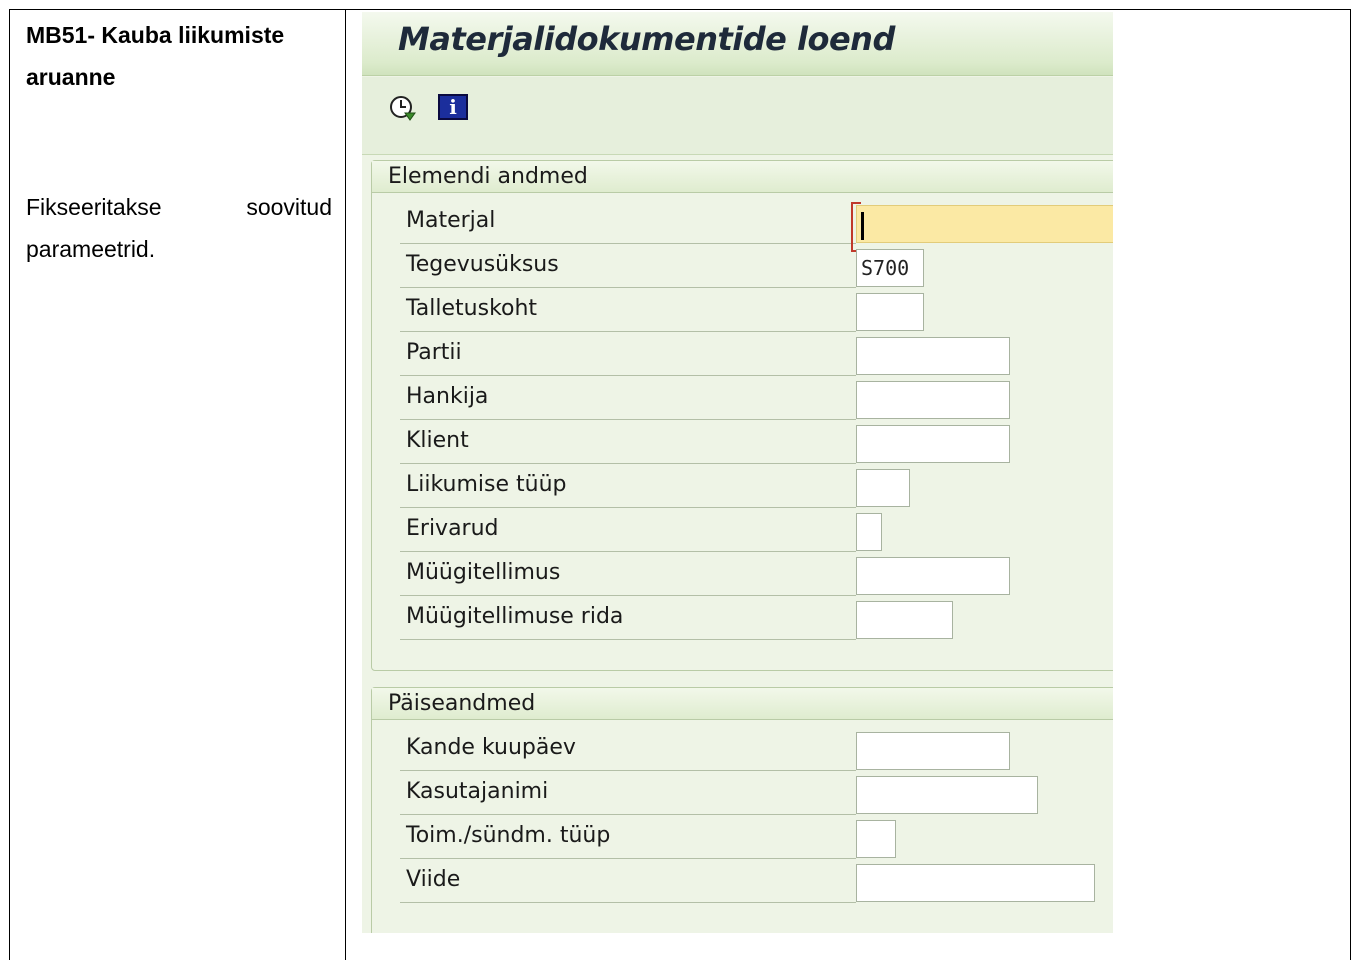 The height and width of the screenshot is (960, 1355). Describe the element at coordinates (179, 56) in the screenshot. I see `step-heading: MB51- Kauba liikumiste aruanne` at that location.